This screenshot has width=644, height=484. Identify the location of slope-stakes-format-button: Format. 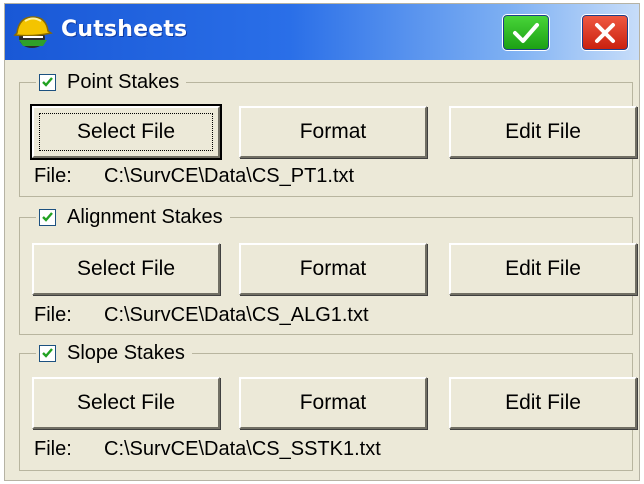
(333, 403).